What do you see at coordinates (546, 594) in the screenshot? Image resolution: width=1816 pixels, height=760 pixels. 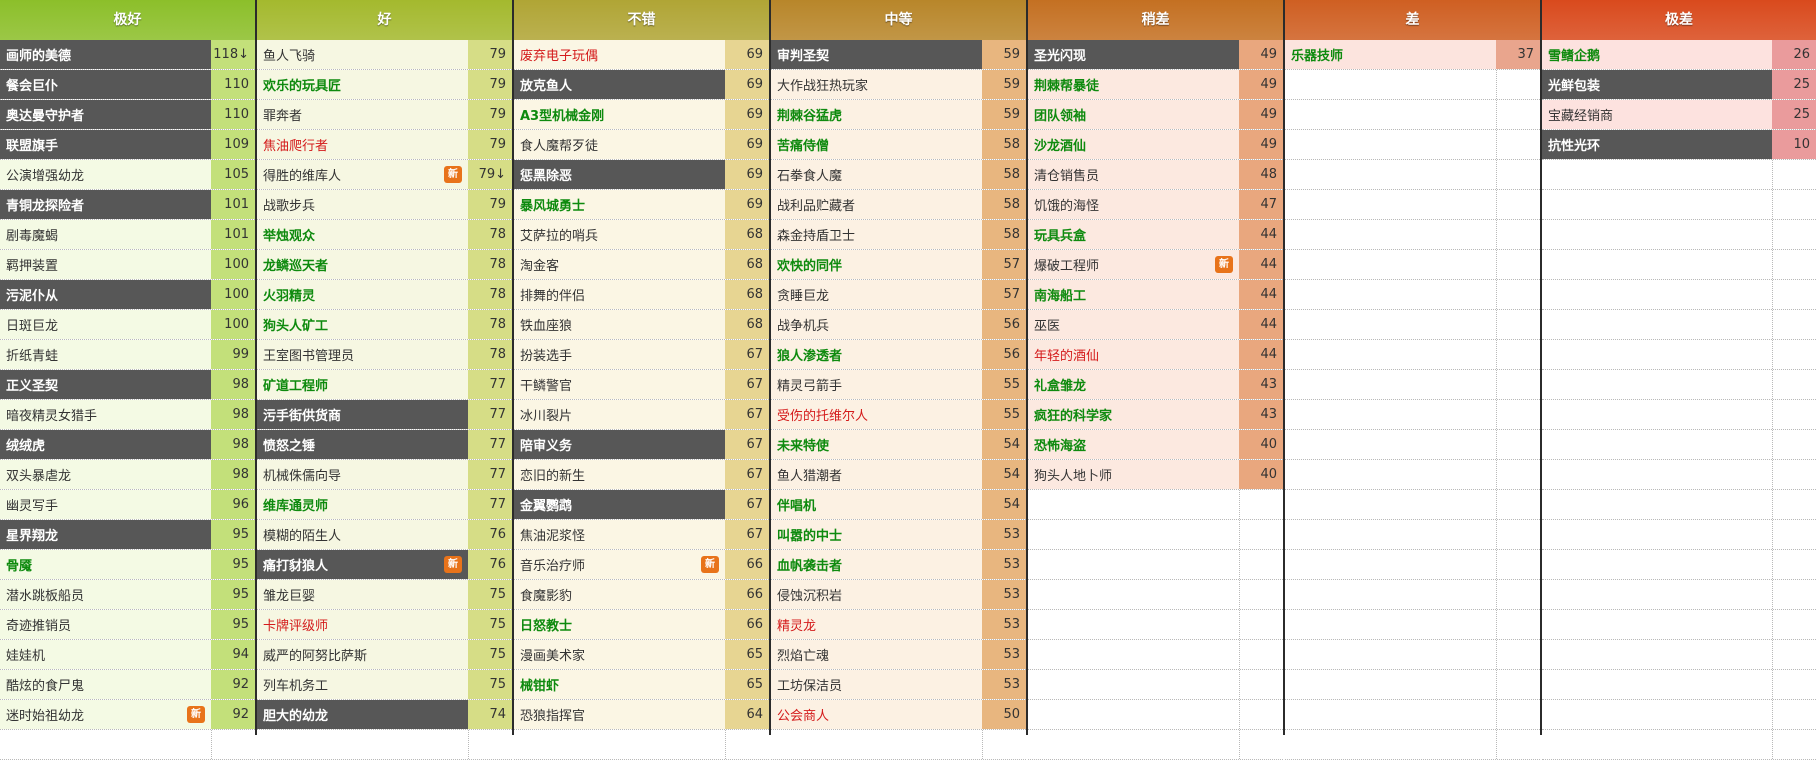 I see `card-name: 食魔影豹` at bounding box center [546, 594].